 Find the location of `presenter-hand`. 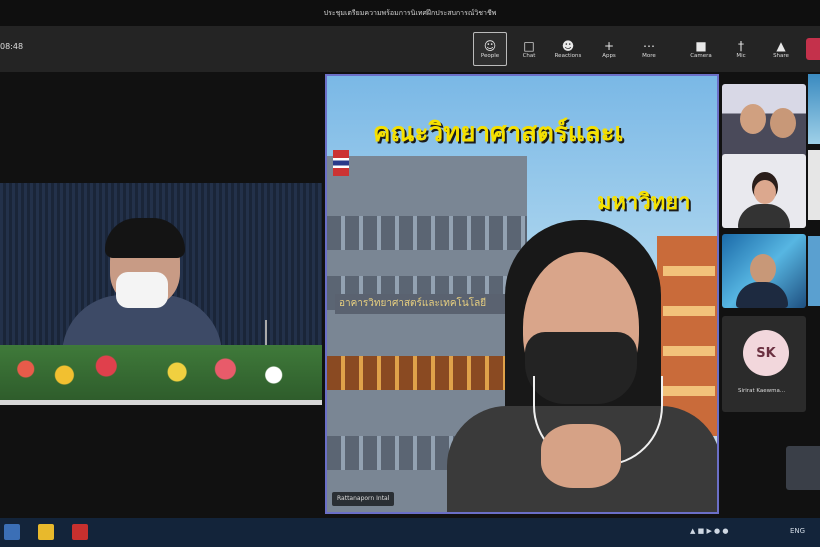

presenter-hand is located at coordinates (581, 456).